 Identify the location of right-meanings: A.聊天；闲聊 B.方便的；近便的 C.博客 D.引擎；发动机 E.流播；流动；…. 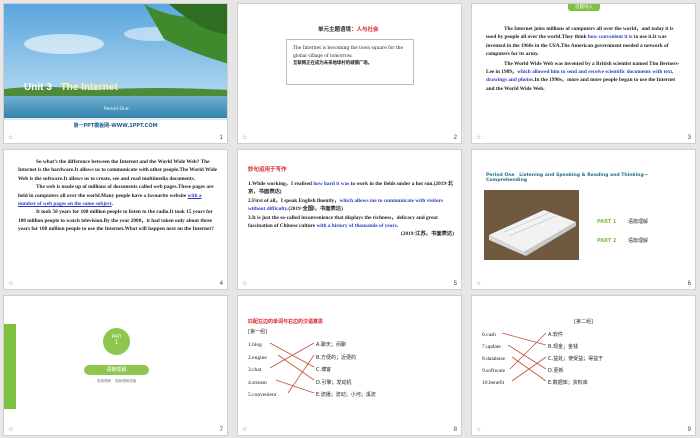
(346, 370).